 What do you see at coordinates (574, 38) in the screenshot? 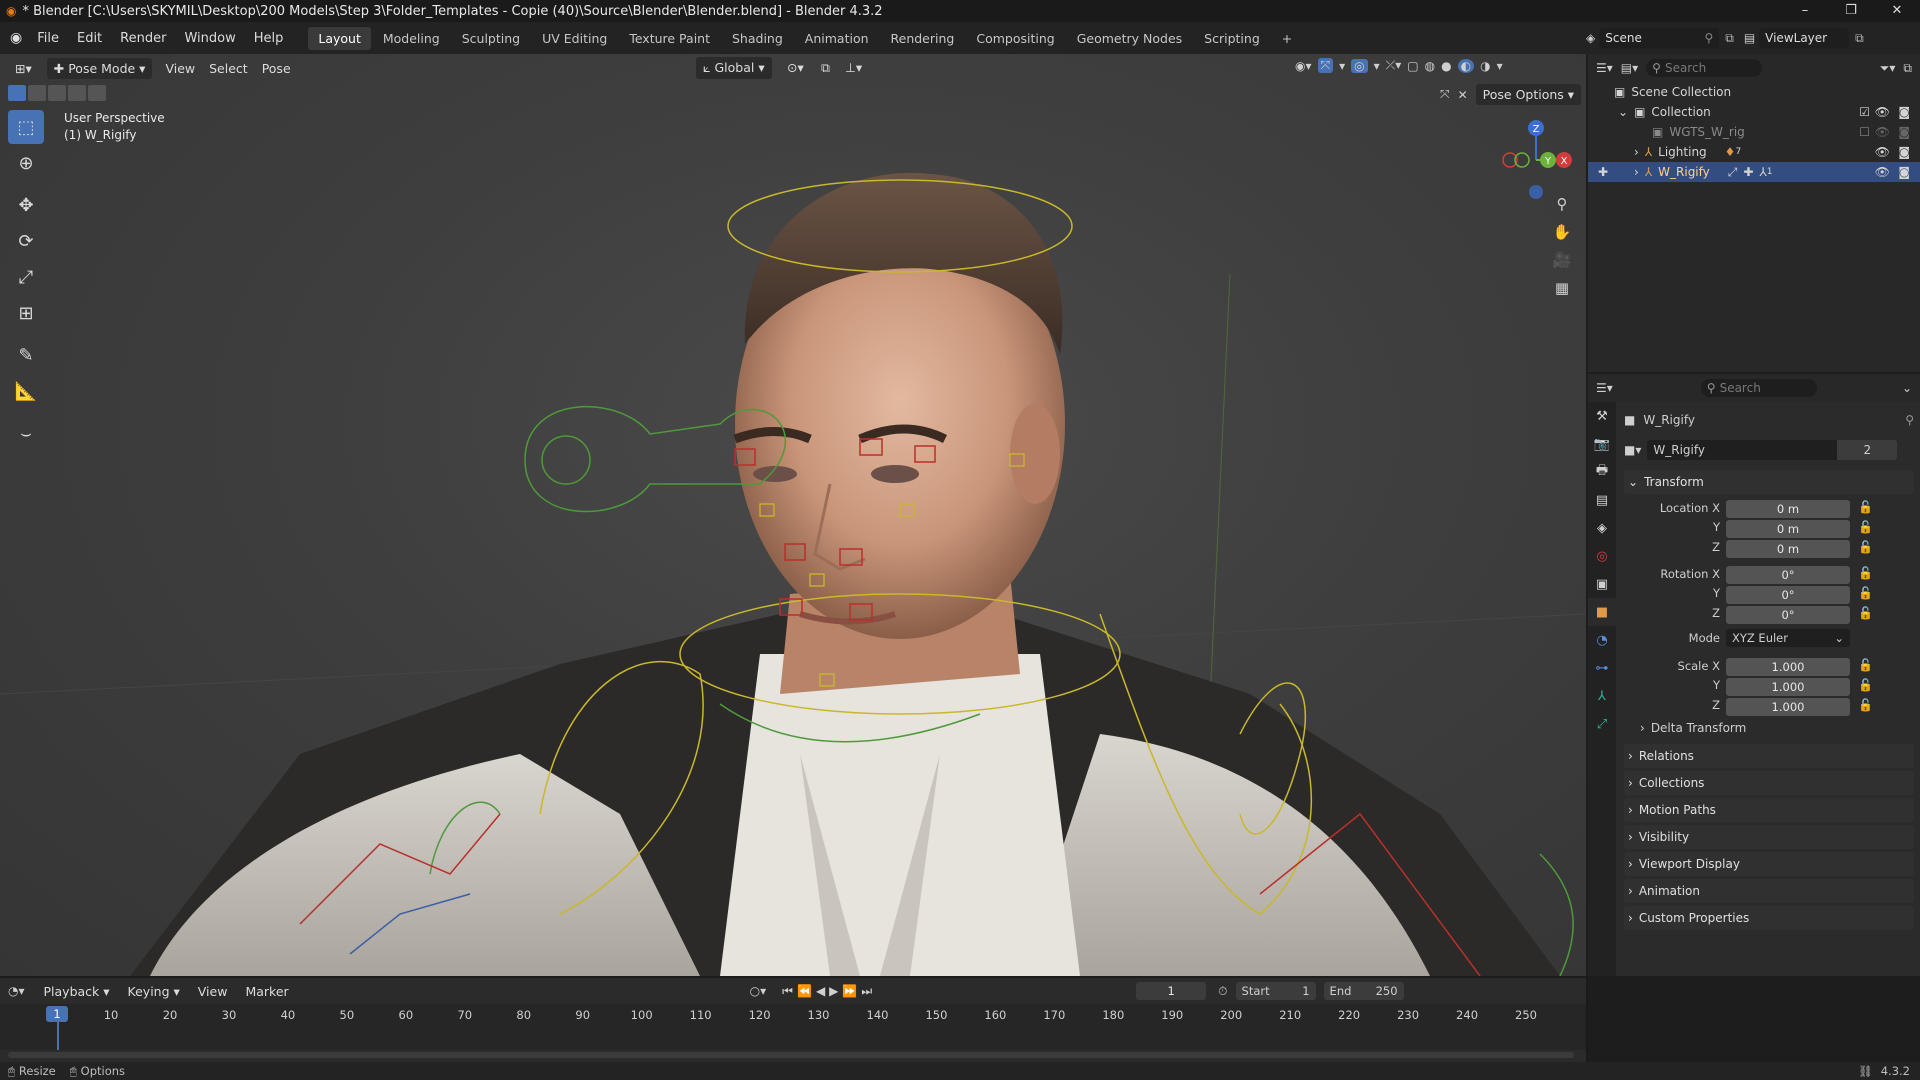
I see `tab-uv-editing: UV Editing` at bounding box center [574, 38].